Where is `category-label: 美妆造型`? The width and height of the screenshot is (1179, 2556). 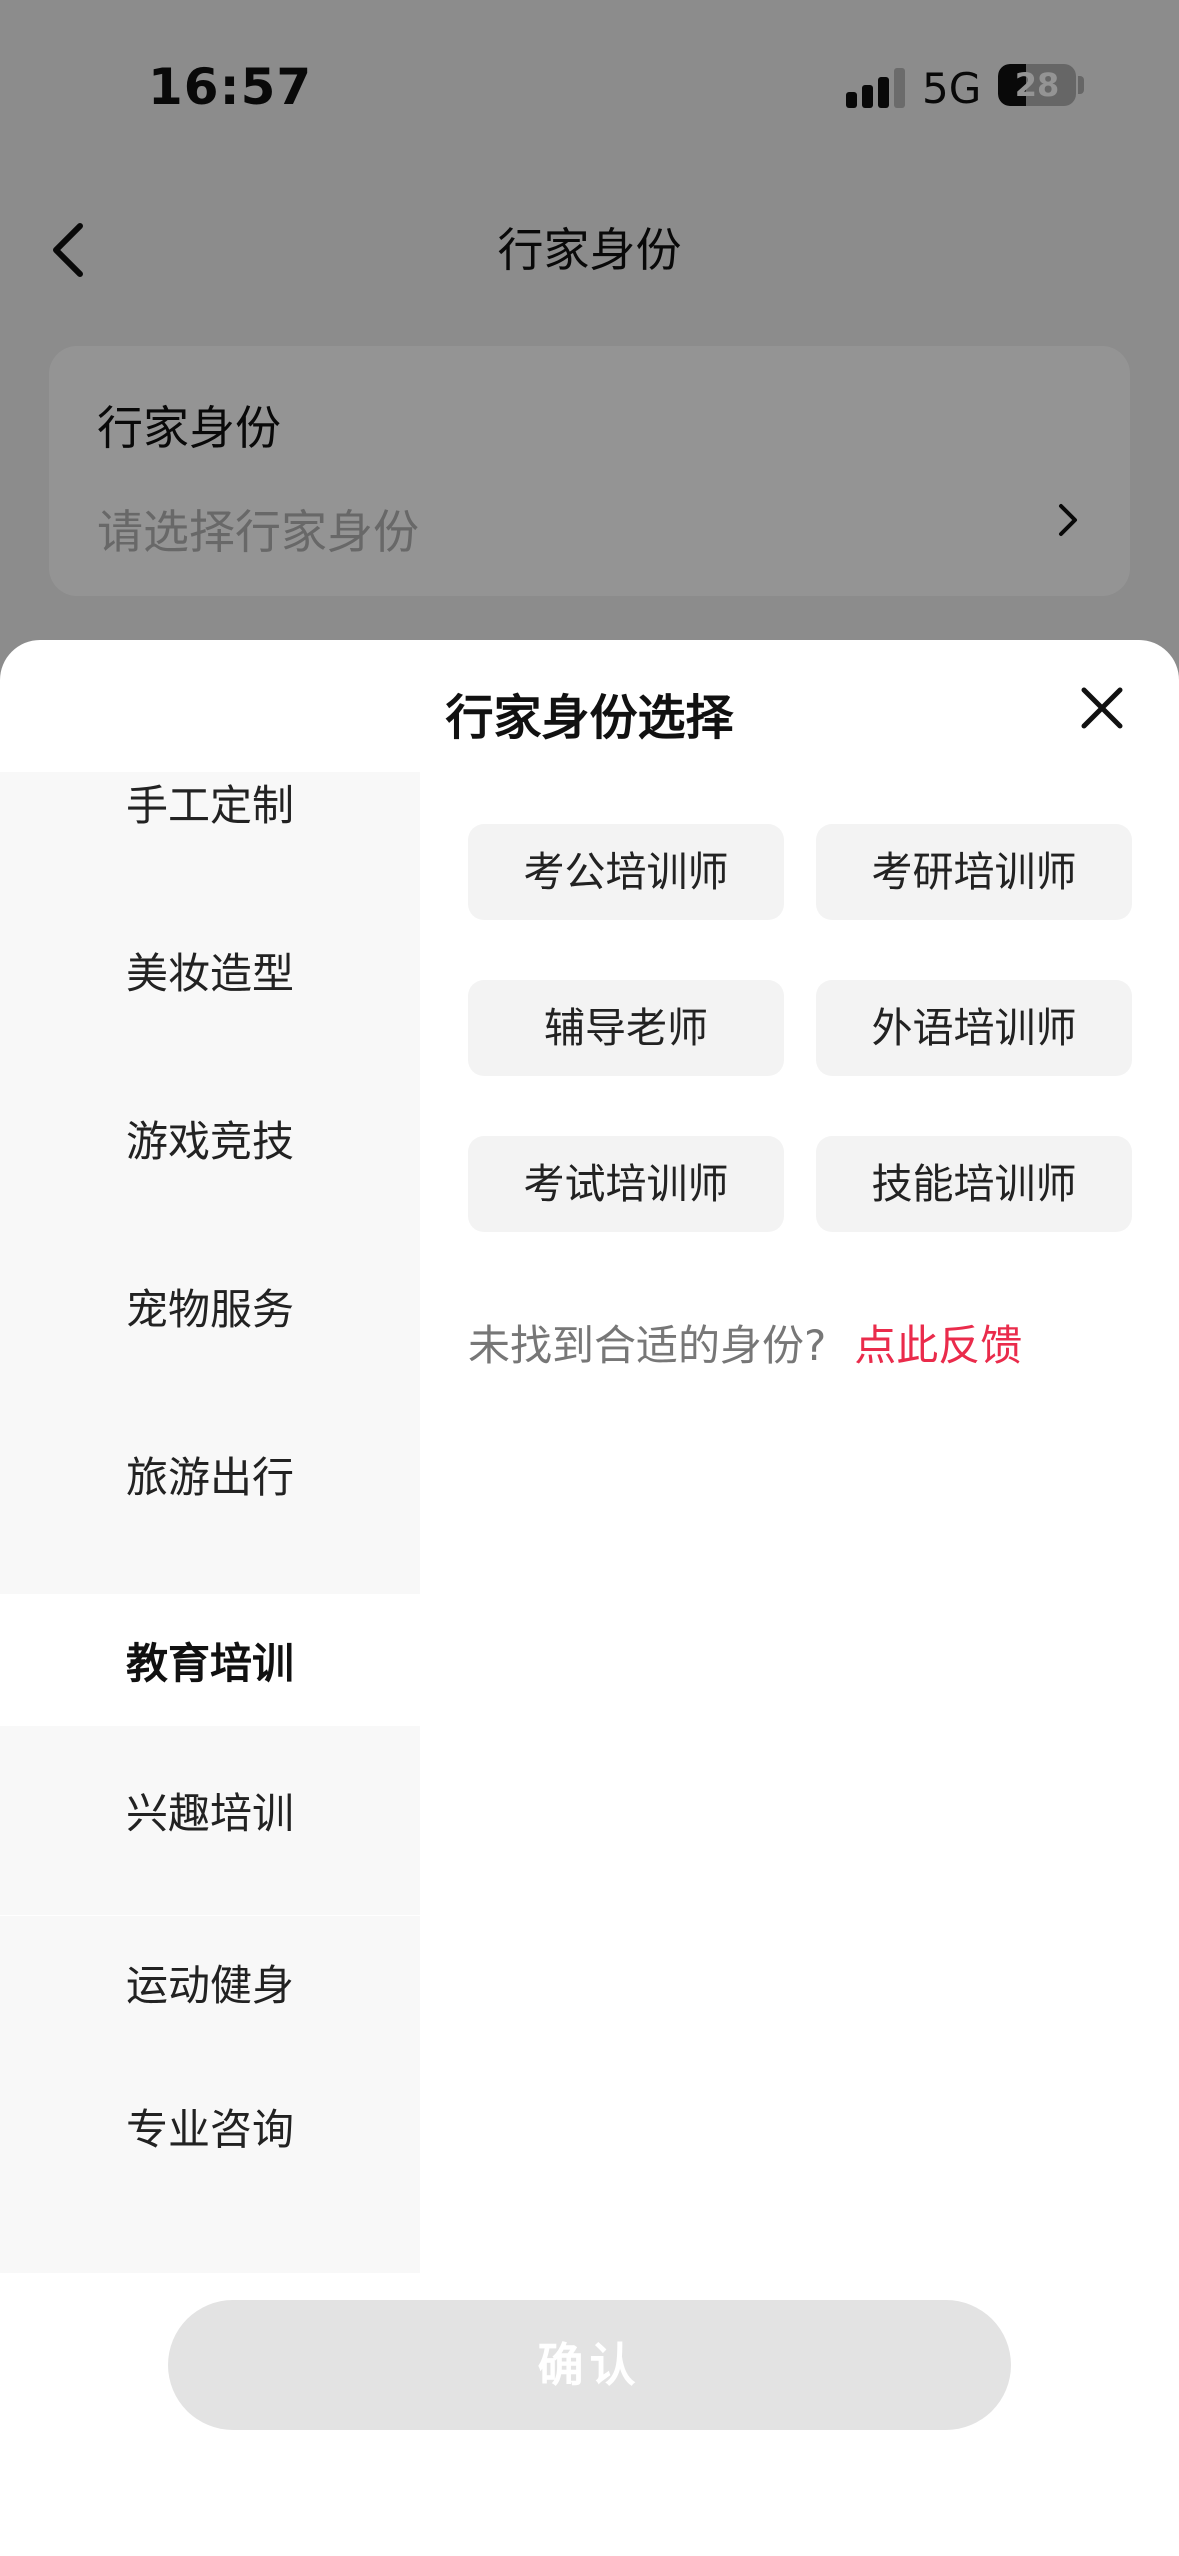
category-label: 美妆造型 is located at coordinates (209, 973).